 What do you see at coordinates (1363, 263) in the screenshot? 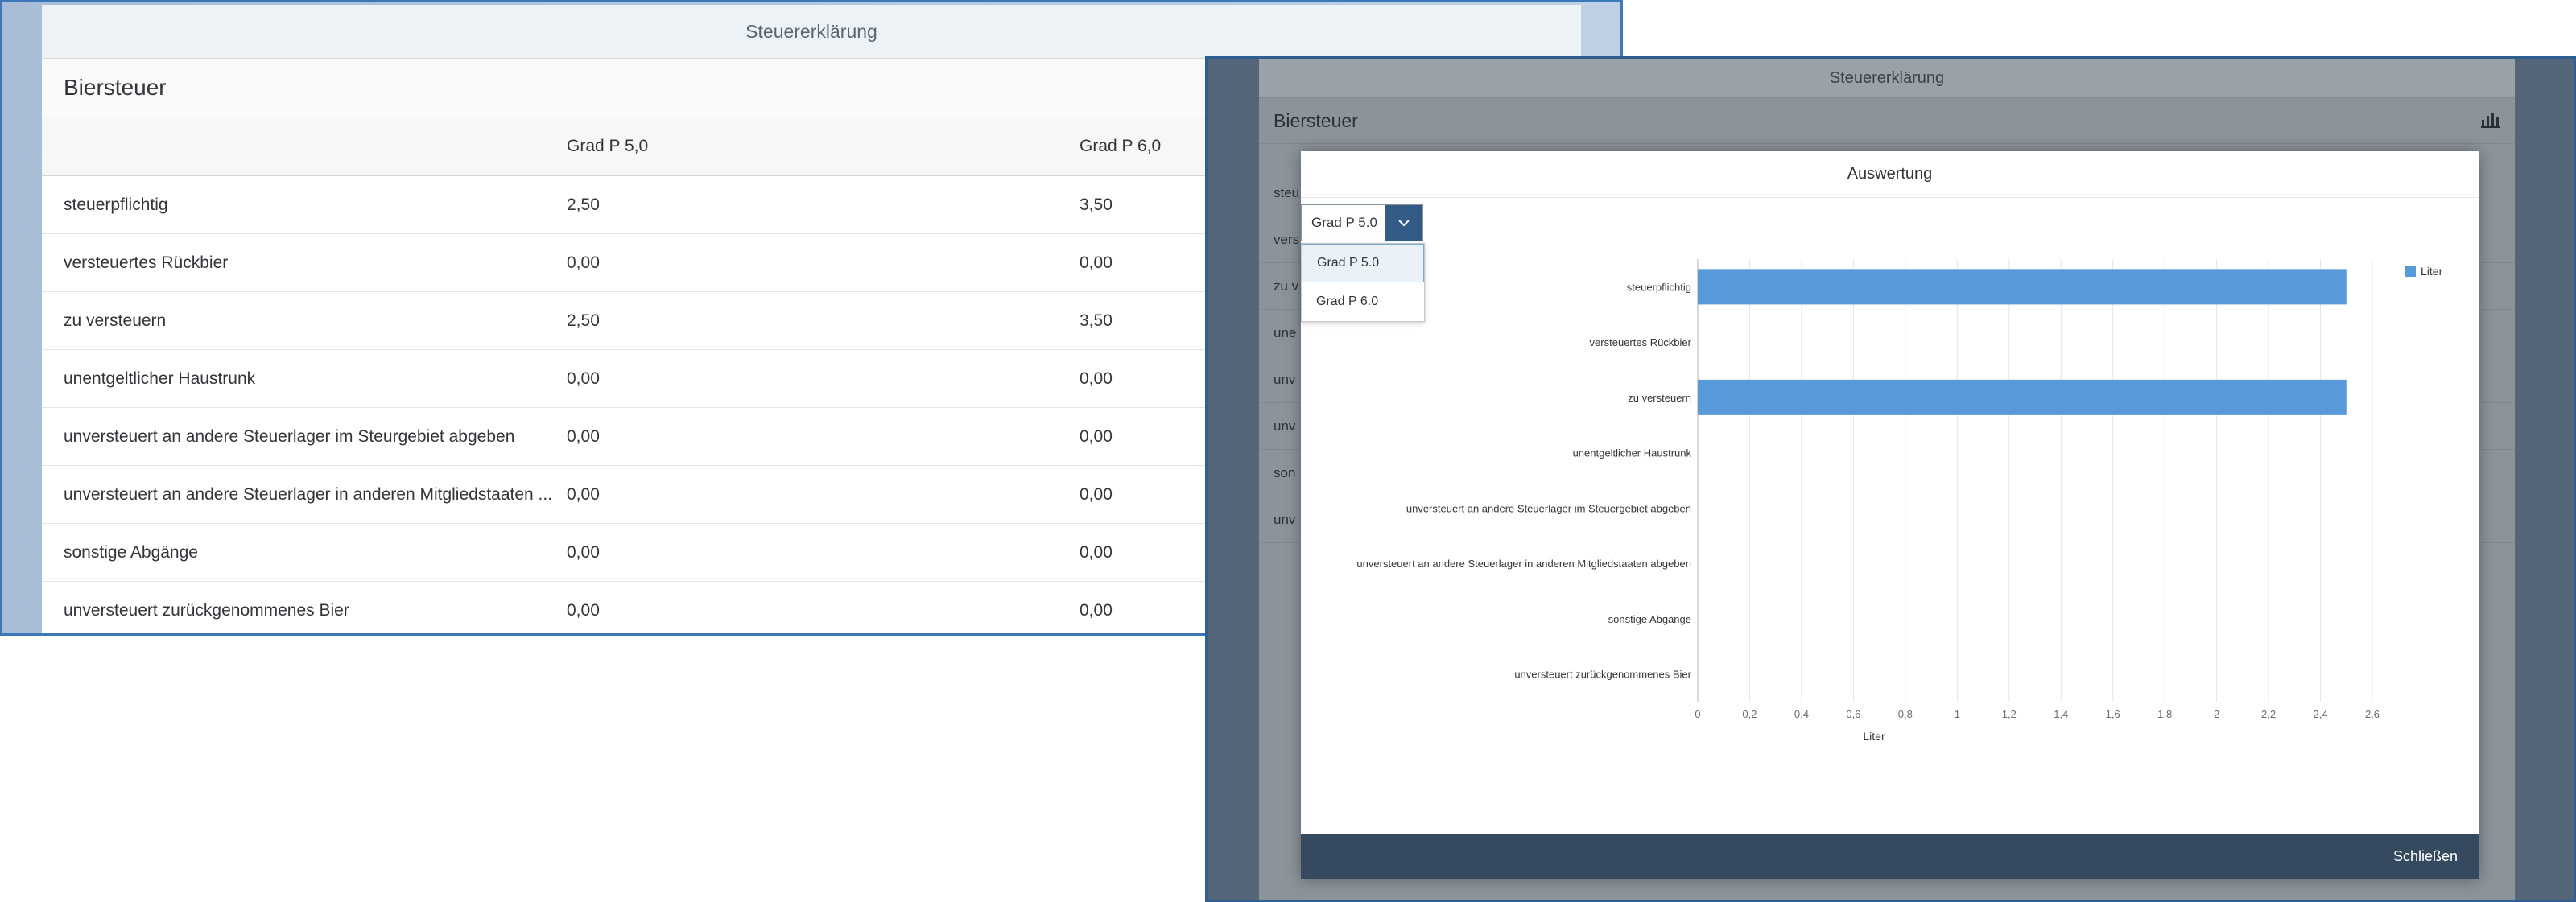
I see `select-option-grad-p-5: Grad P 5.0` at bounding box center [1363, 263].